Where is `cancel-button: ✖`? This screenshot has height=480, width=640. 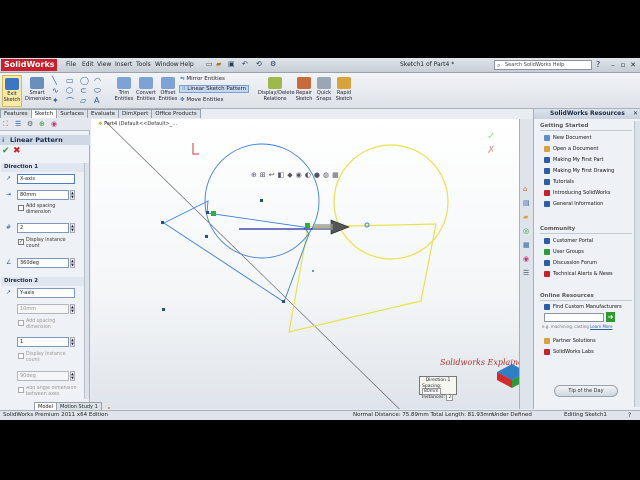
cancel-button: ✖ is located at coordinates (17, 151).